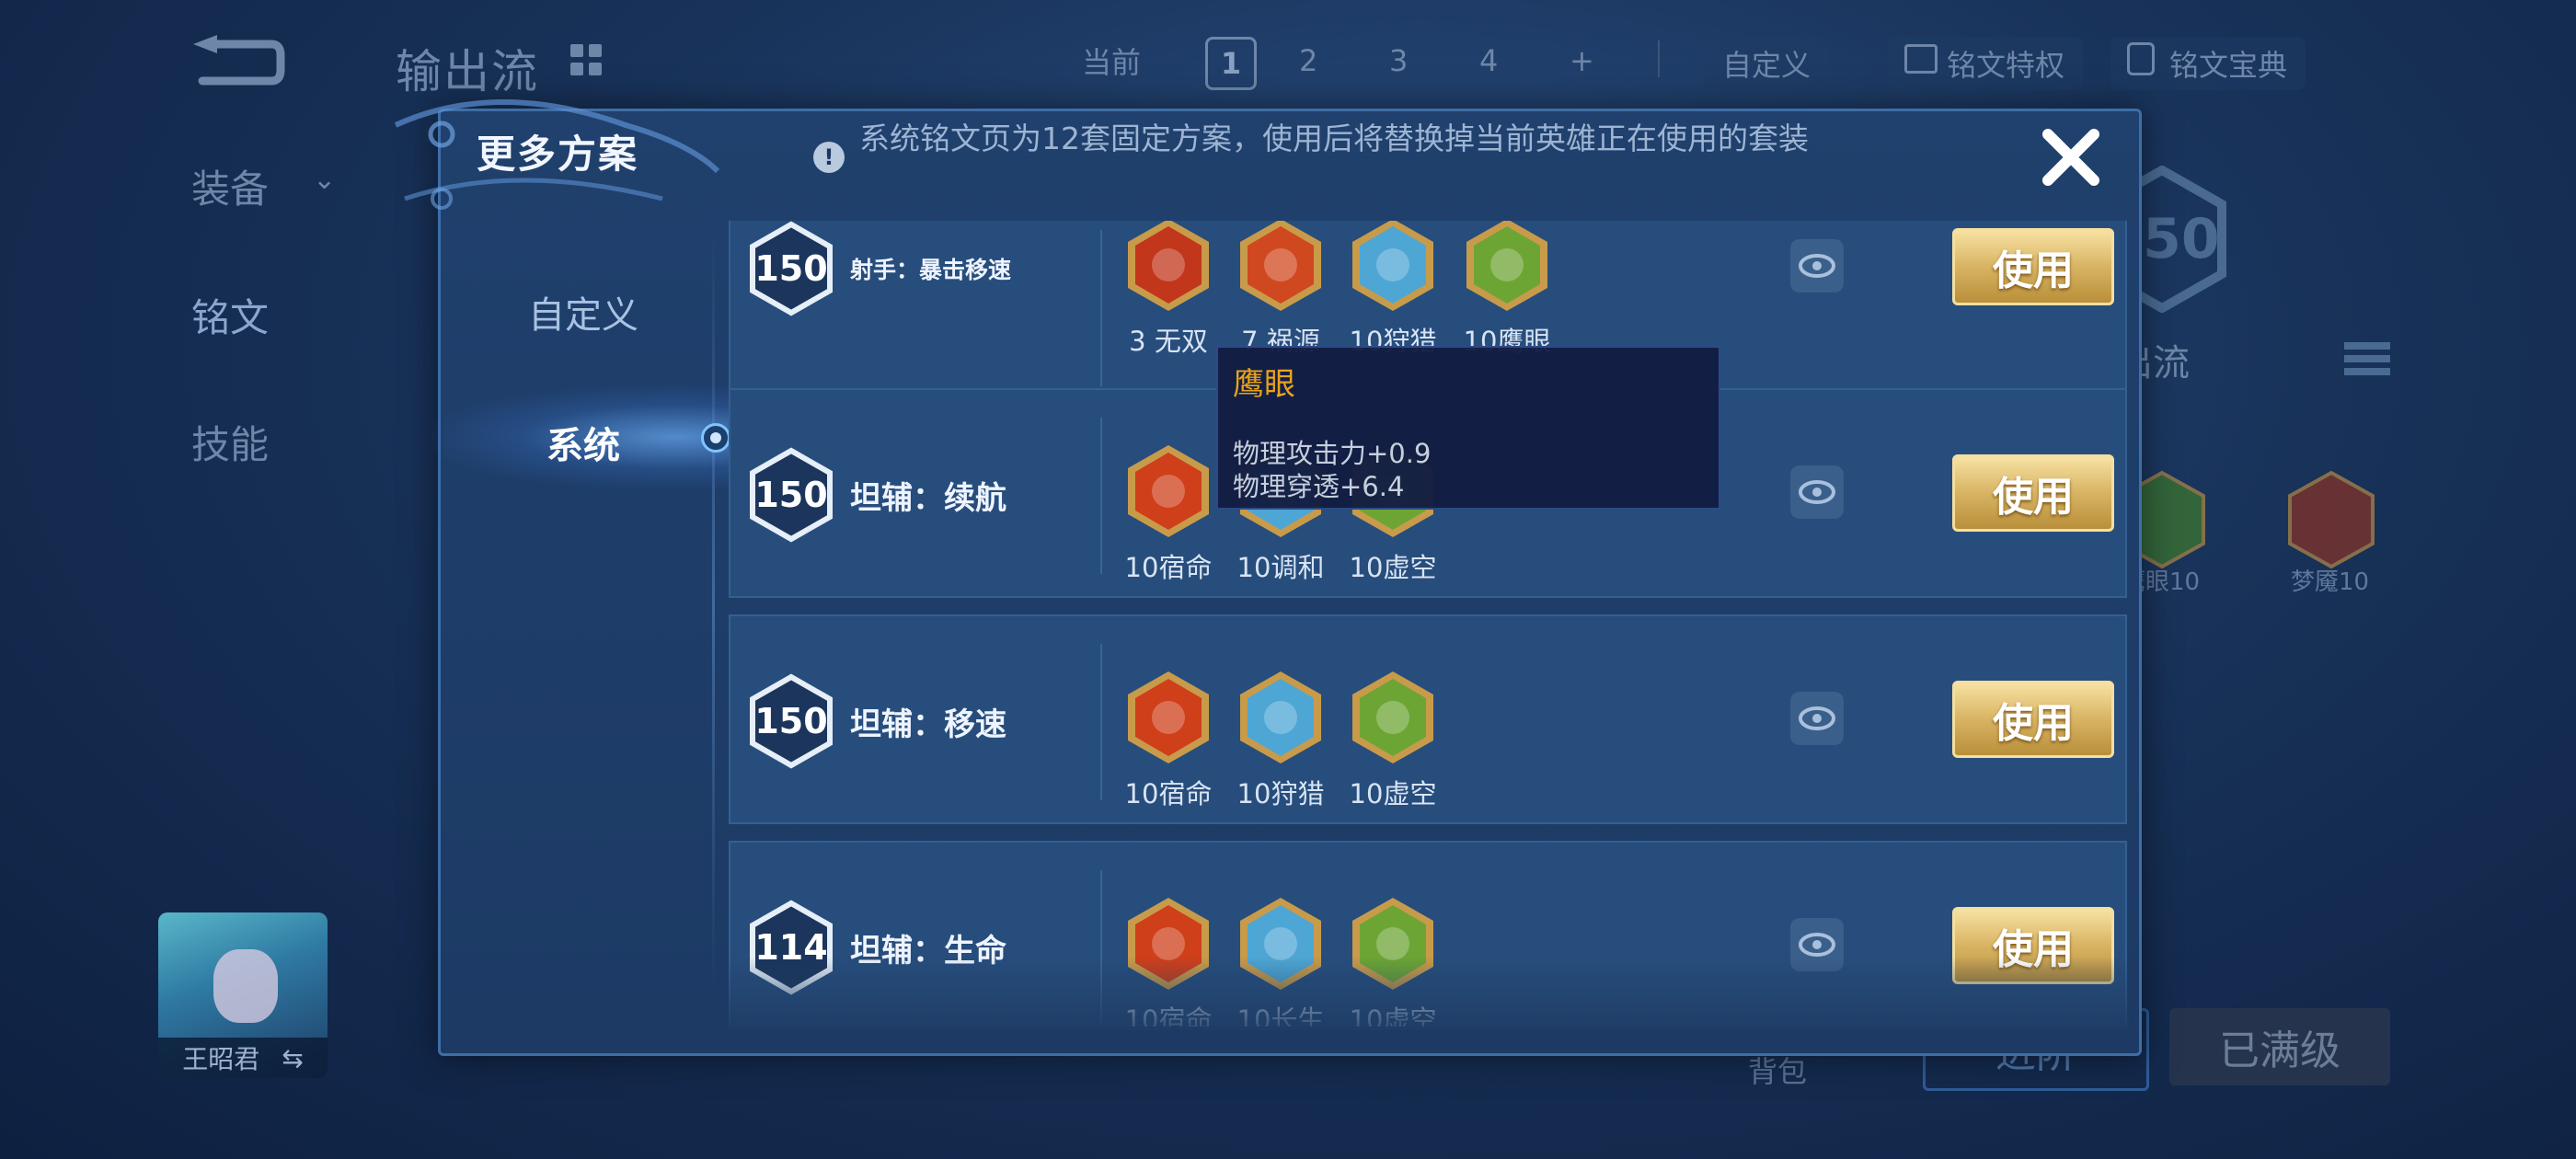 This screenshot has width=2576, height=1159. I want to click on hero-avatar: 王昭君 ⇆, so click(243, 995).